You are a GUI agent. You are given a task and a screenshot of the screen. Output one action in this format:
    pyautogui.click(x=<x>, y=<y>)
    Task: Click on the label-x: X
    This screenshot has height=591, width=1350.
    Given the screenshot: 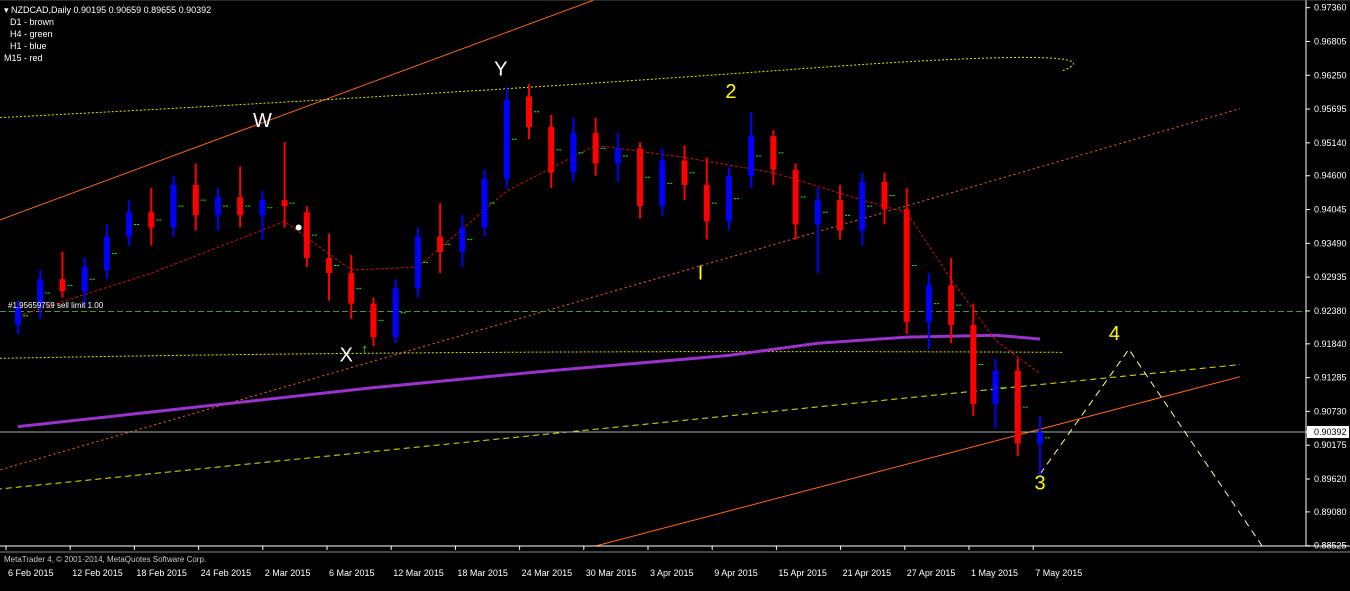 What is the action you would take?
    pyautogui.click(x=346, y=355)
    